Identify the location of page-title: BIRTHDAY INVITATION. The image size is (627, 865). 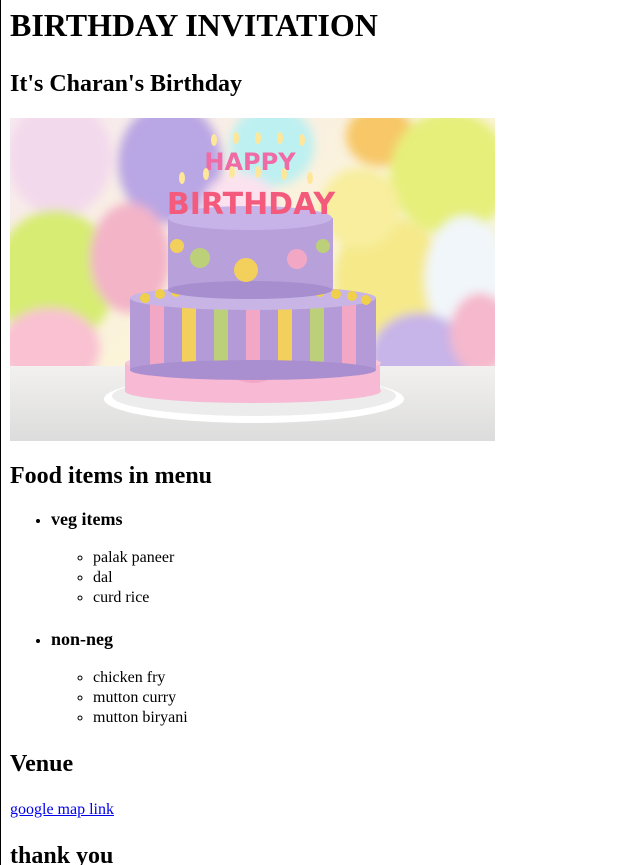
(194, 25).